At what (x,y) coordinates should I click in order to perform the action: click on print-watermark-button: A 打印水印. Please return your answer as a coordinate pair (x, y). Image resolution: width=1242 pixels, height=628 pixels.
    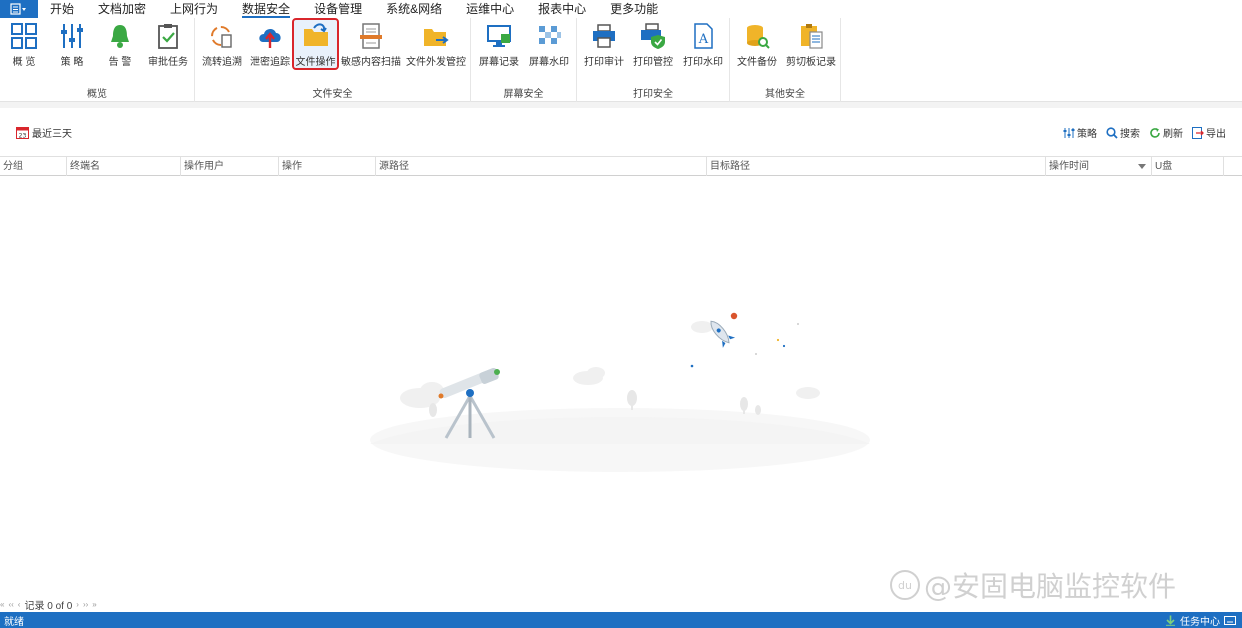
    Looking at the image, I should click on (703, 45).